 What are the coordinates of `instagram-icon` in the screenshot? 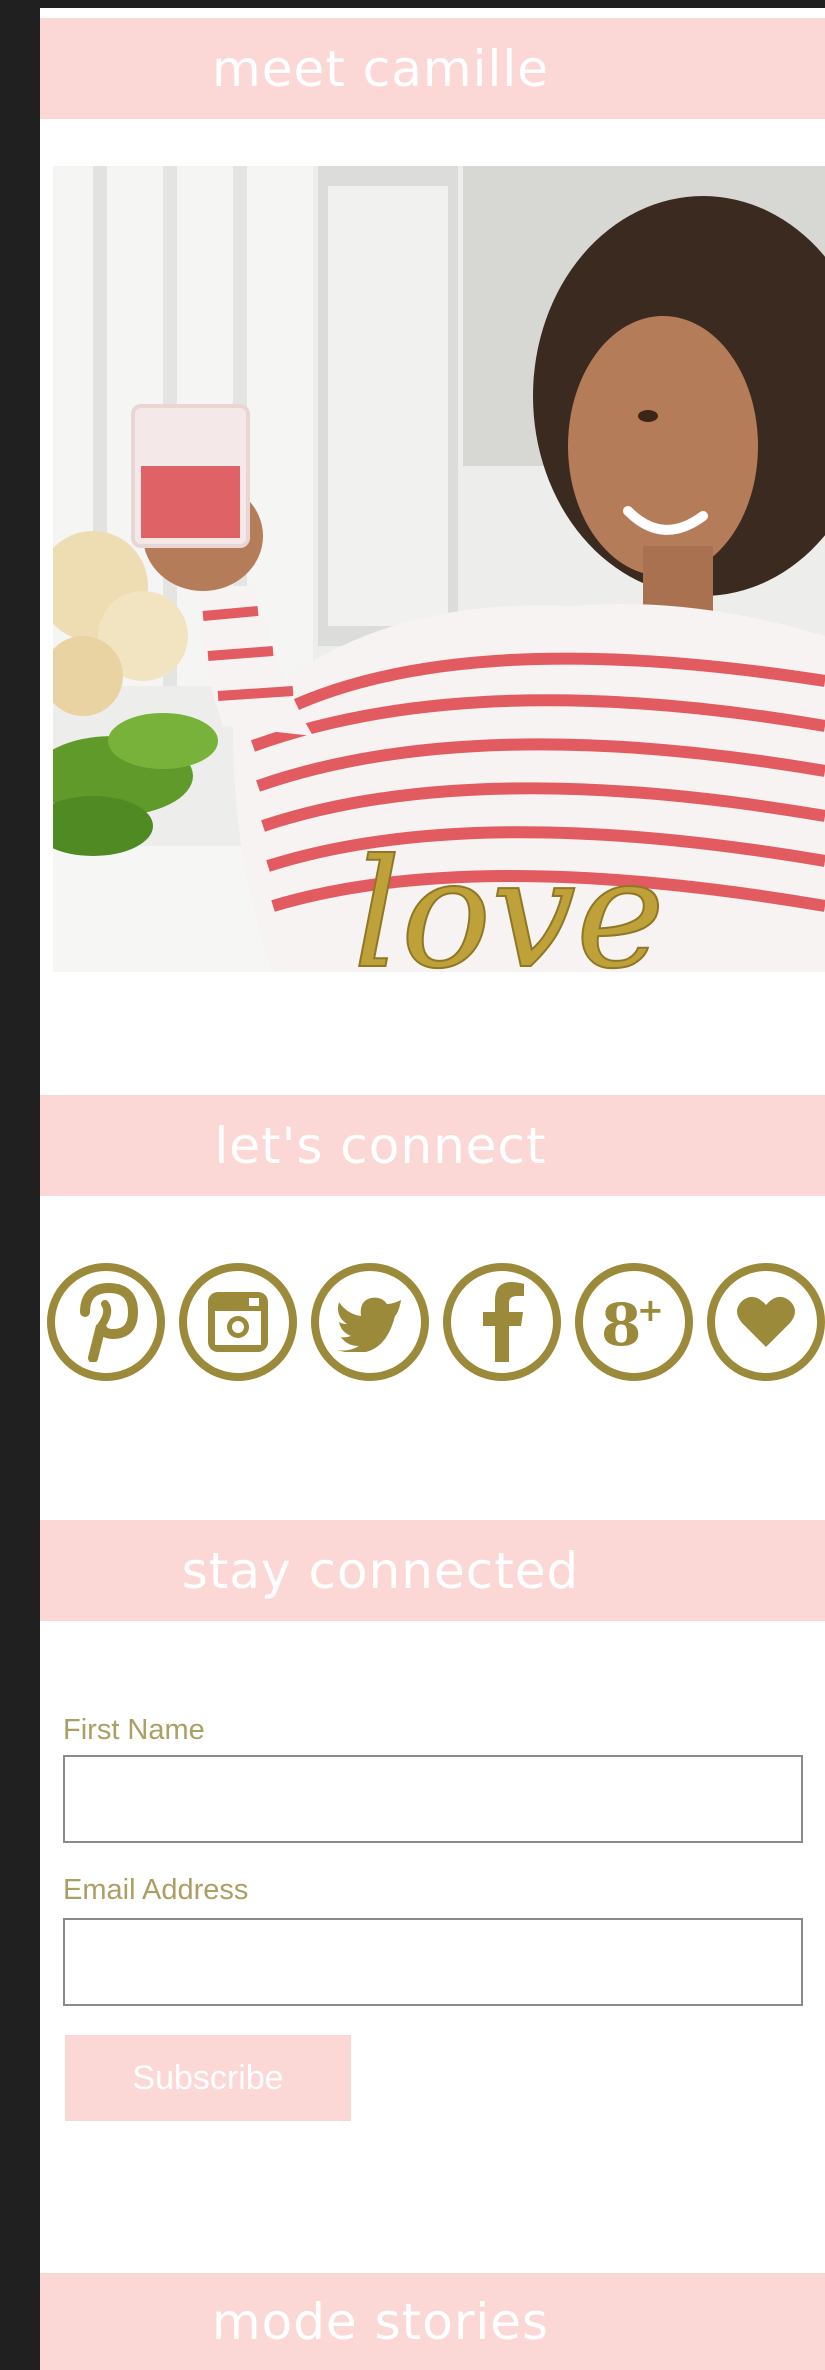 It's located at (238, 1322).